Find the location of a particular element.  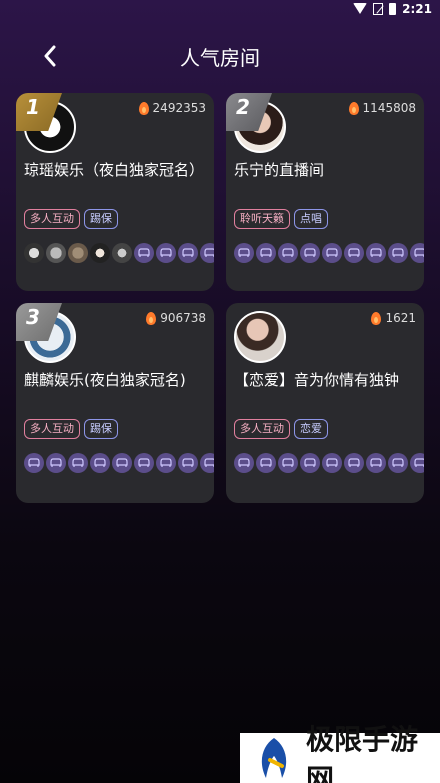

room-card: 1 2492353 琼瑶娱乐（夜白独家冠名） 多人互动 踢保 is located at coordinates (115, 192).